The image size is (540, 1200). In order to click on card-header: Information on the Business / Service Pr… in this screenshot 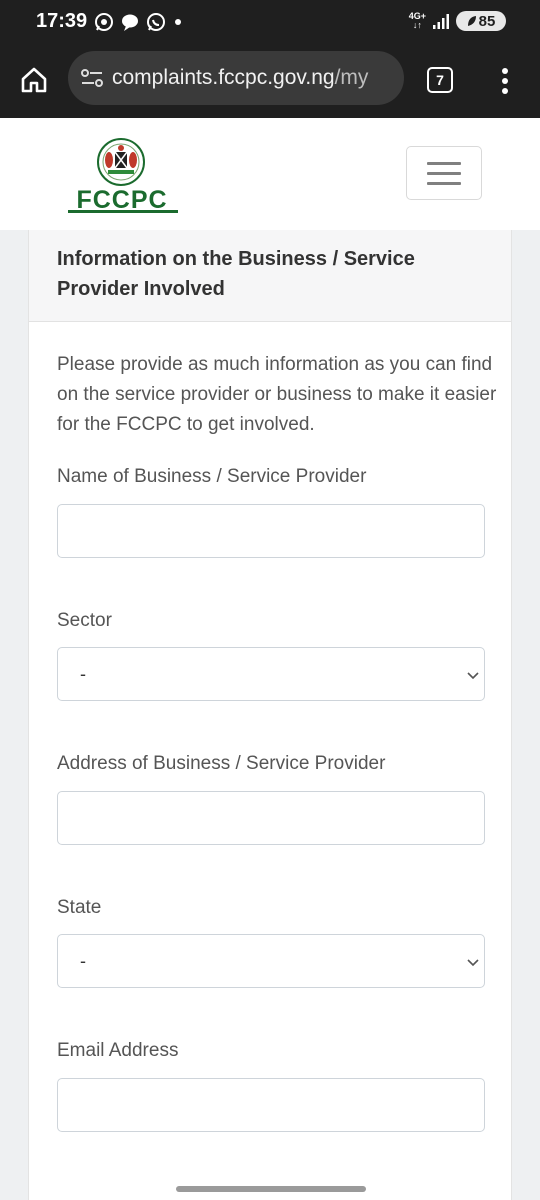, I will do `click(270, 276)`.